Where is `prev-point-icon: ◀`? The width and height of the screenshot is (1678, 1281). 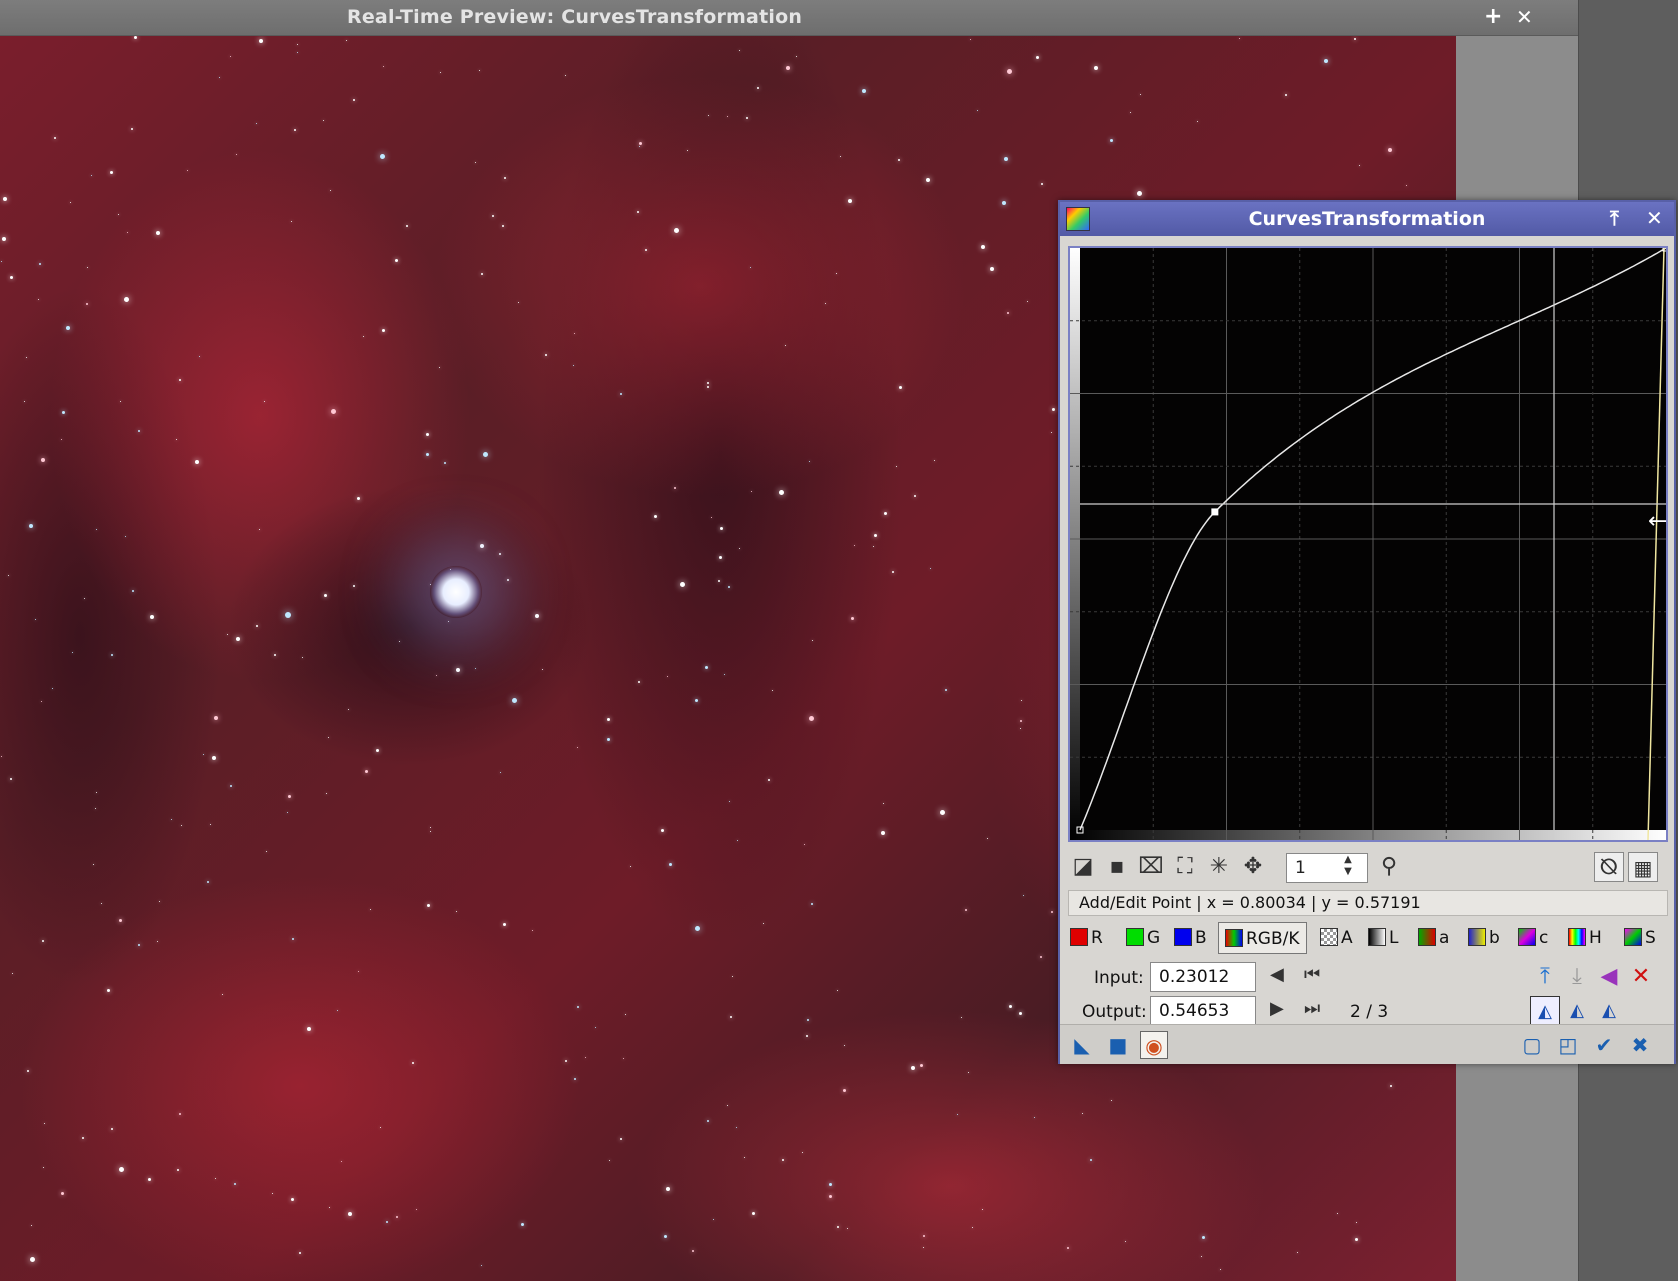
prev-point-icon: ◀ is located at coordinates (1277, 974).